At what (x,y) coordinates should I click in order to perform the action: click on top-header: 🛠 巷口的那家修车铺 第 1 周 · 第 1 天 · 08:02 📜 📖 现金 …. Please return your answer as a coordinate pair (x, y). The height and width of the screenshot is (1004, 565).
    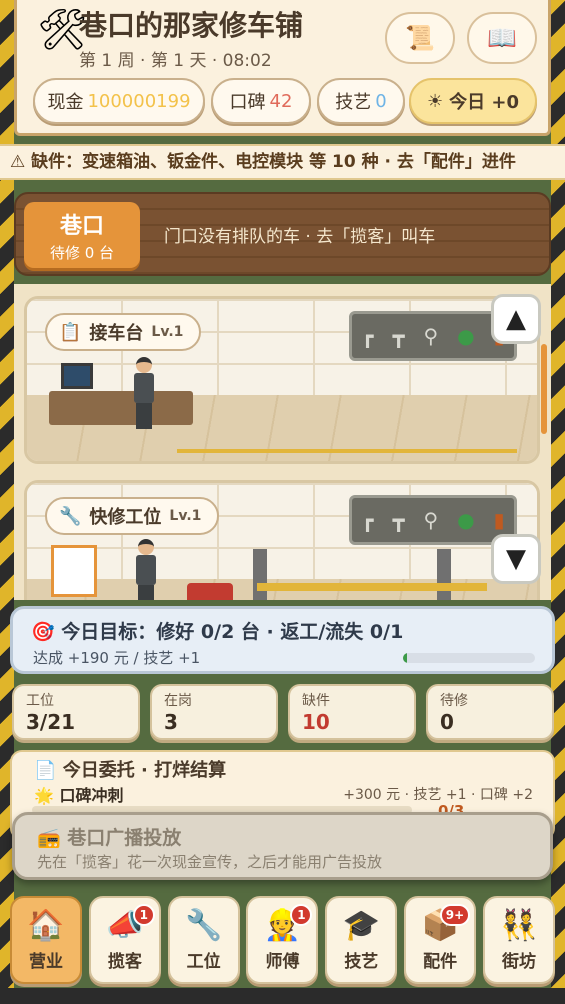
    Looking at the image, I should click on (282, 68).